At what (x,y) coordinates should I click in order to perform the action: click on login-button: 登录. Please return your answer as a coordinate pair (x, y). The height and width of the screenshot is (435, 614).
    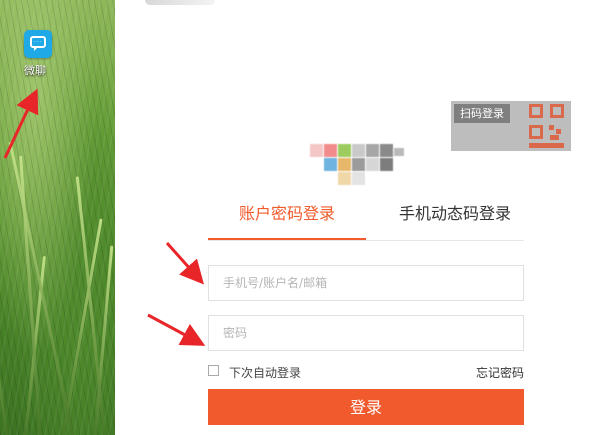
    Looking at the image, I should click on (366, 407).